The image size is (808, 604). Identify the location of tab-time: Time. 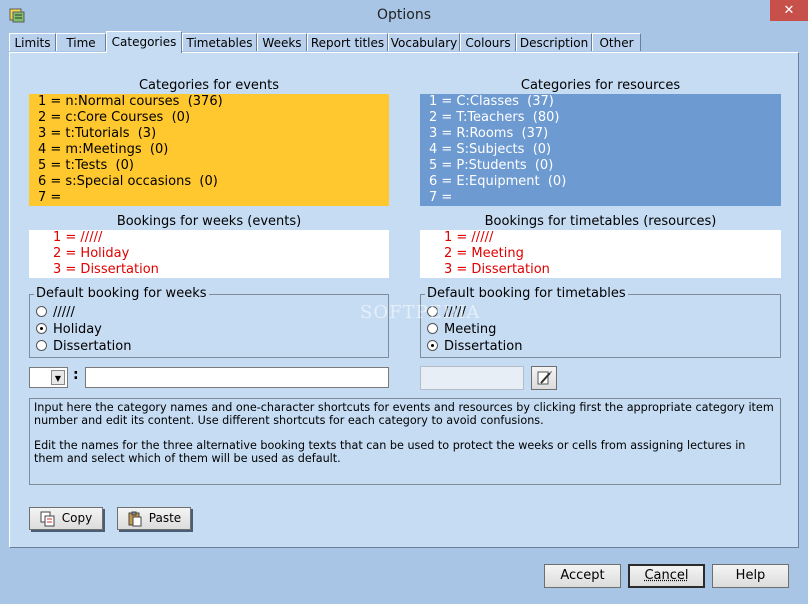
(81, 42).